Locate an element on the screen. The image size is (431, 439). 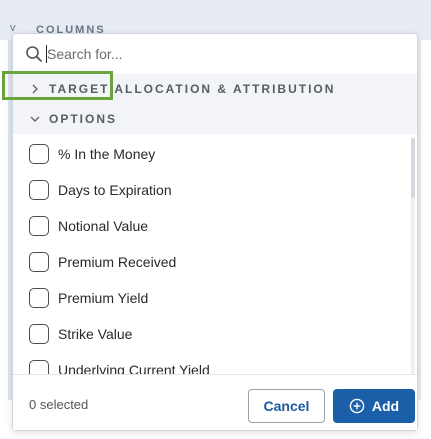
options-highlight-box is located at coordinates (57, 85).